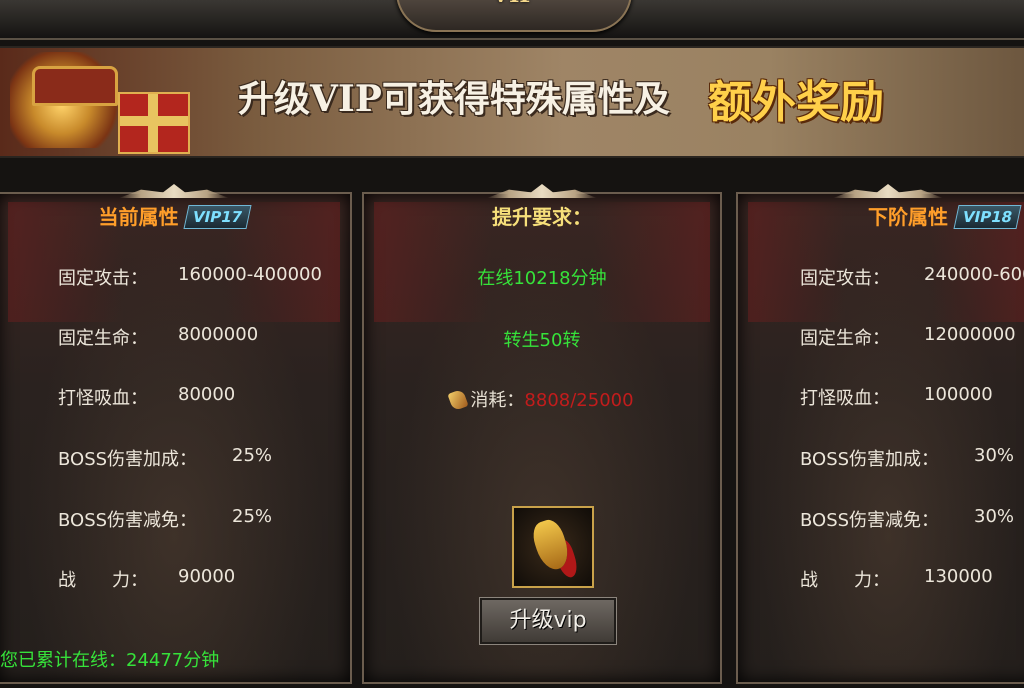 The width and height of the screenshot is (1024, 688). Describe the element at coordinates (912, 277) in the screenshot. I see `attr-row: 固定攻击： 240000-600000` at that location.